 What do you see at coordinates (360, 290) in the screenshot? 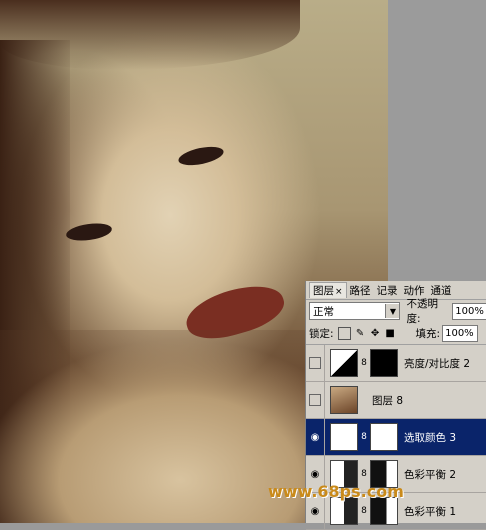
I see `tab-paths: 路径` at bounding box center [360, 290].